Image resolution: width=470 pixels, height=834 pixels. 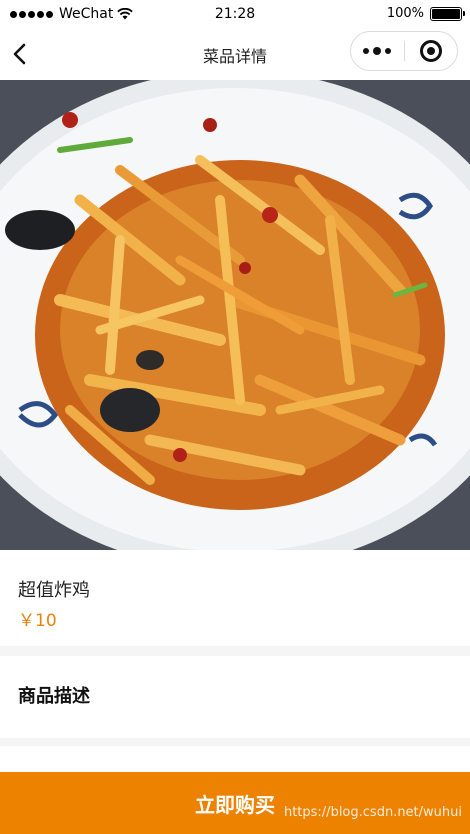 What do you see at coordinates (447, 13) in the screenshot?
I see `battery-icon` at bounding box center [447, 13].